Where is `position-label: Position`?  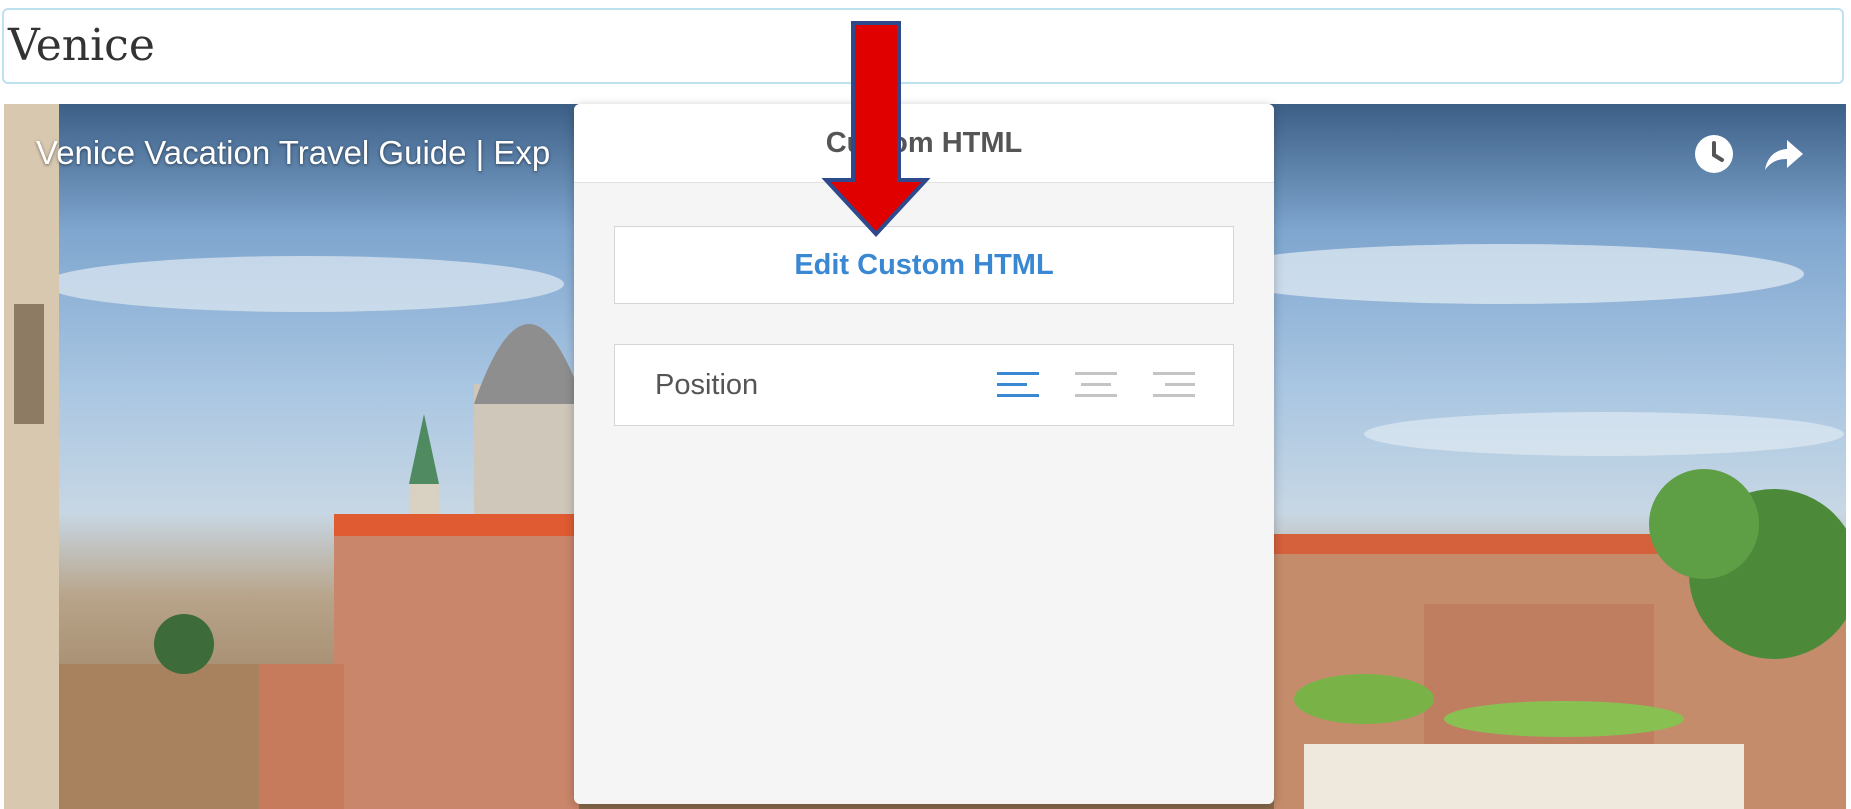
position-label: Position is located at coordinates (707, 385).